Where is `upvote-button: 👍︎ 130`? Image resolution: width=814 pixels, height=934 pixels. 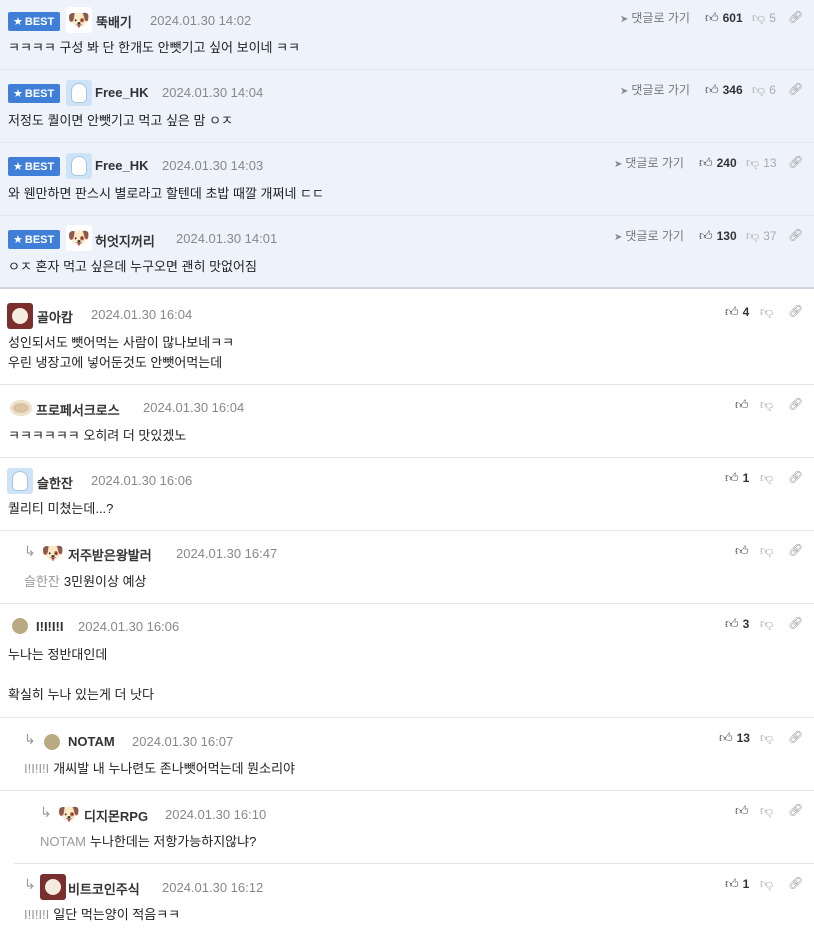
upvote-button: 👍︎ 130 is located at coordinates (718, 236).